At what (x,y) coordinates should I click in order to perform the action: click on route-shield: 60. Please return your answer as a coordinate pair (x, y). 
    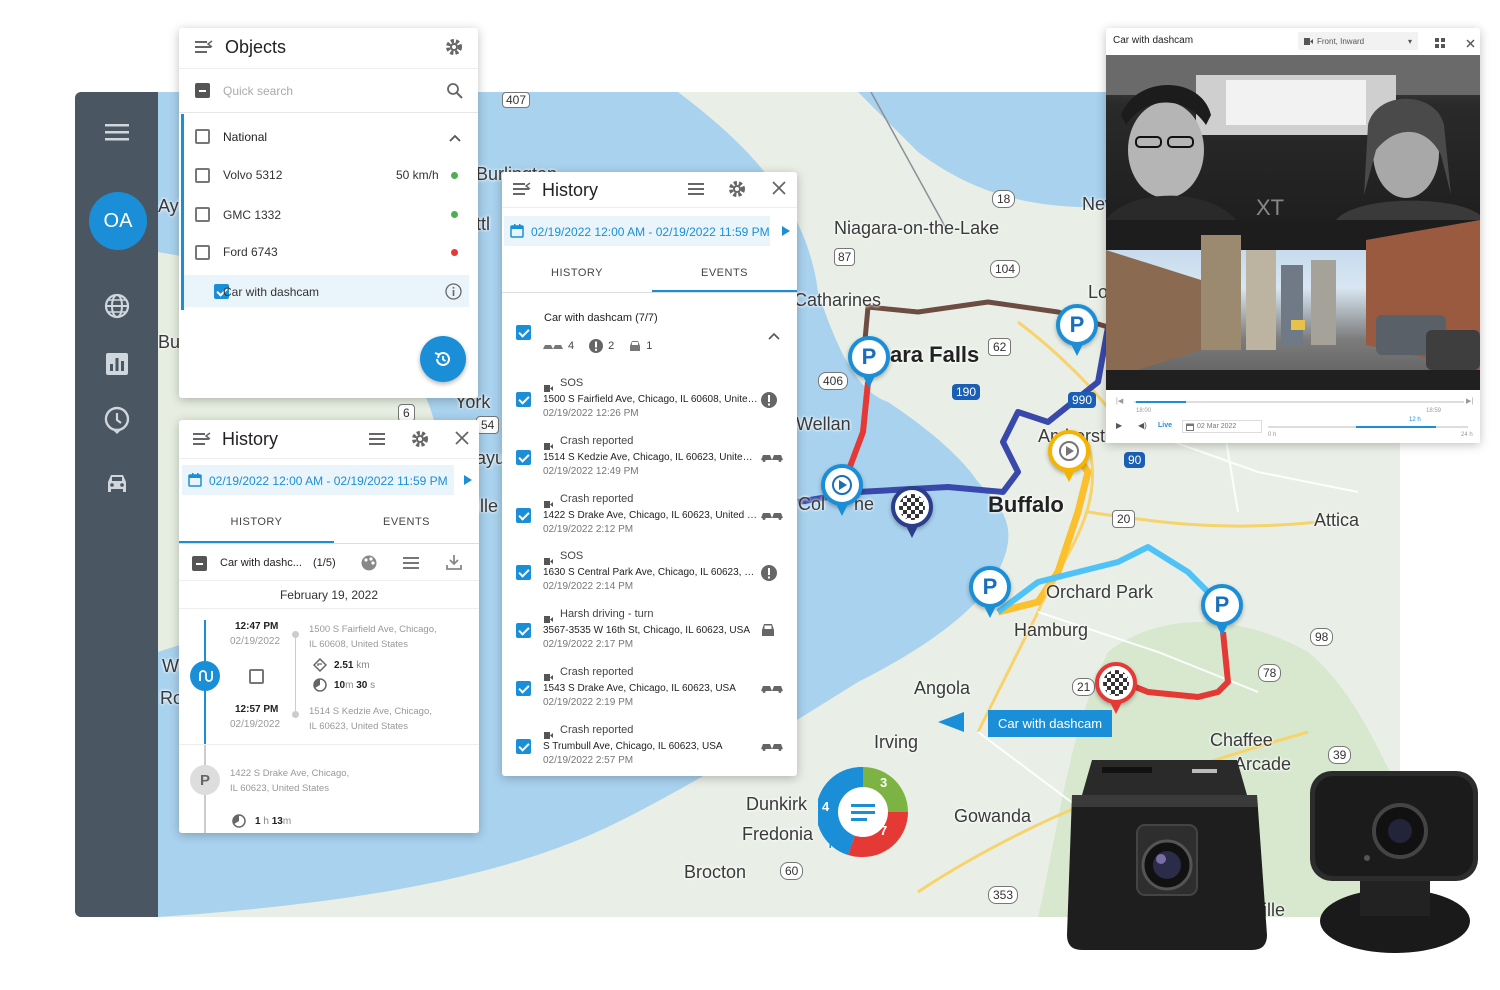
    Looking at the image, I should click on (792, 871).